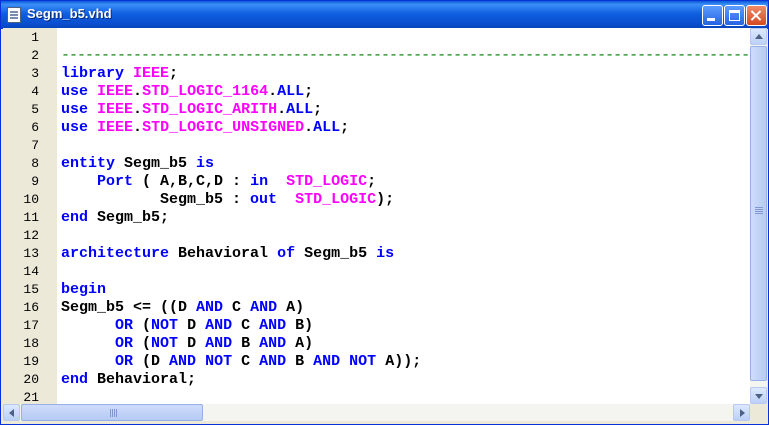  Describe the element at coordinates (336, 199) in the screenshot. I see `type-token: STD_LOGIC` at that location.